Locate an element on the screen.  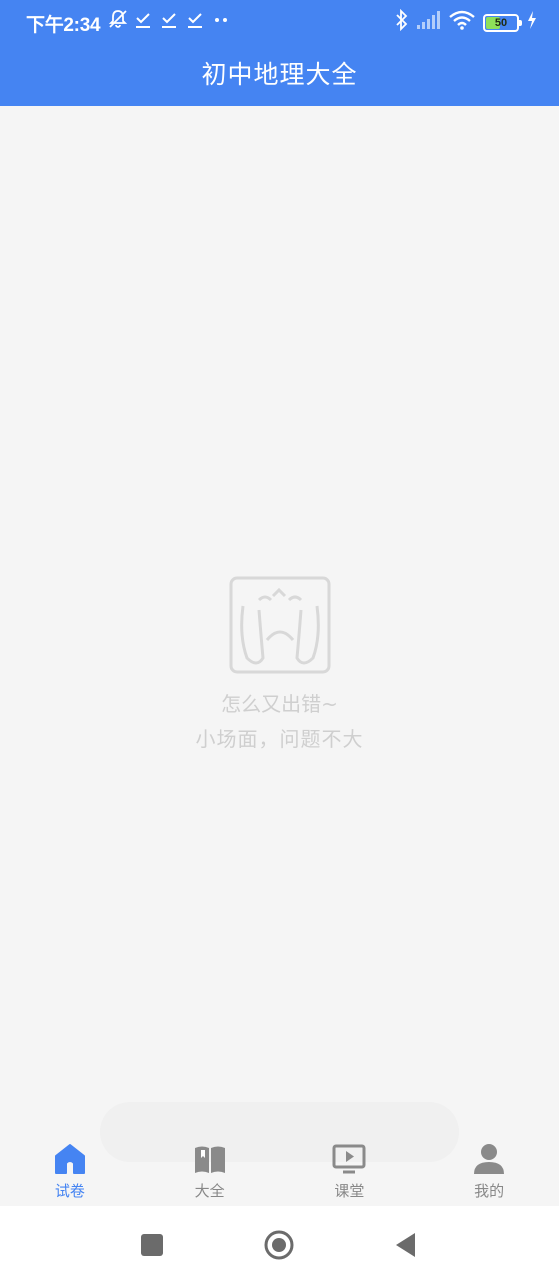
bottom-tab-bar: 试卷 大全 课堂 我的 is located at coordinates (279, 1168).